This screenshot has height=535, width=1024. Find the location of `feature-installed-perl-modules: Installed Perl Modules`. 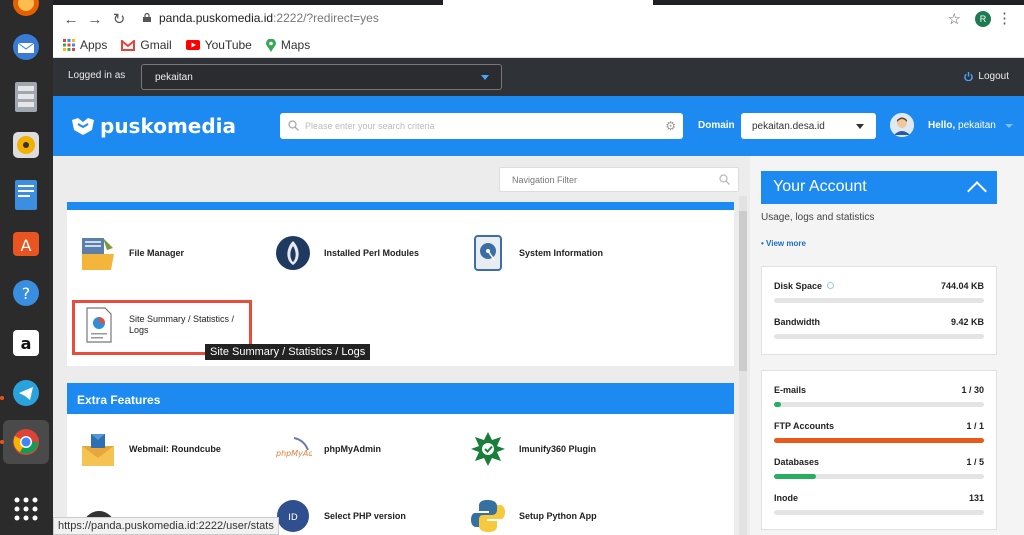

feature-installed-perl-modules: Installed Perl Modules is located at coordinates (346, 253).